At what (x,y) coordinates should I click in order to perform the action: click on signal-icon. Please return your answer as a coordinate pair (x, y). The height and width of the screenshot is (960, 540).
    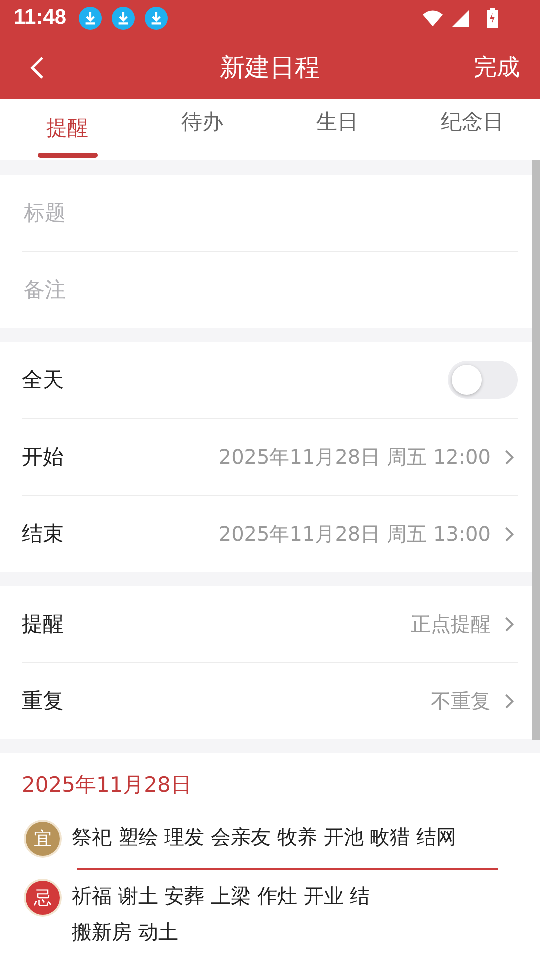
    Looking at the image, I should click on (461, 18).